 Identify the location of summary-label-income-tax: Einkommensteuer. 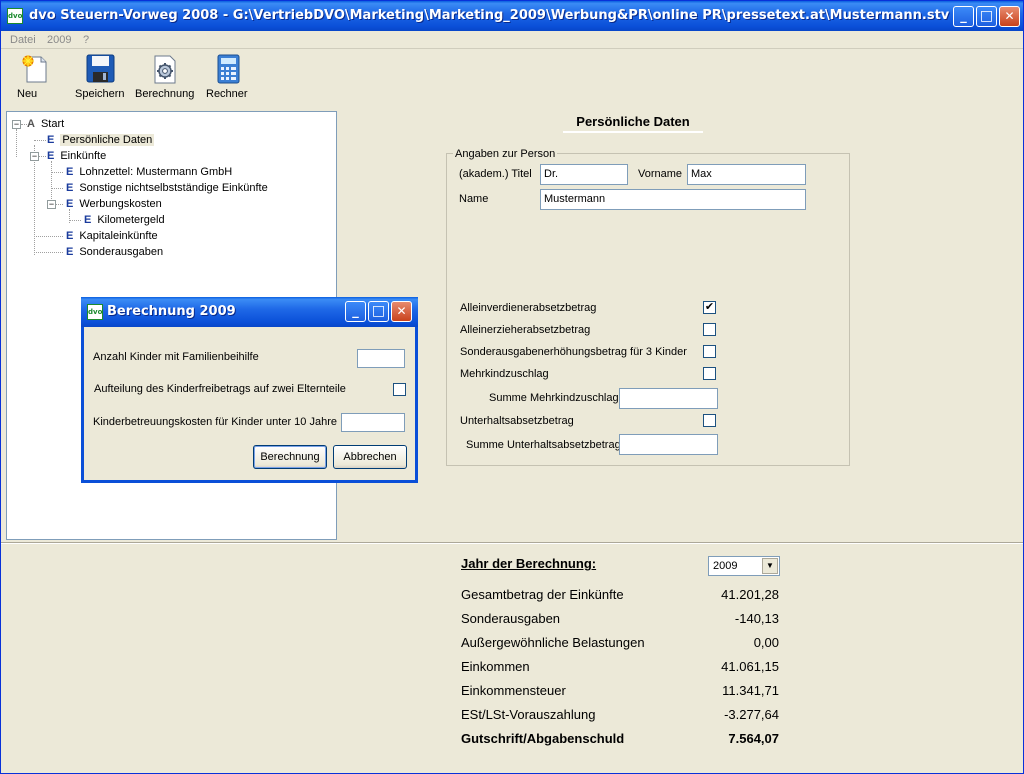
(513, 690).